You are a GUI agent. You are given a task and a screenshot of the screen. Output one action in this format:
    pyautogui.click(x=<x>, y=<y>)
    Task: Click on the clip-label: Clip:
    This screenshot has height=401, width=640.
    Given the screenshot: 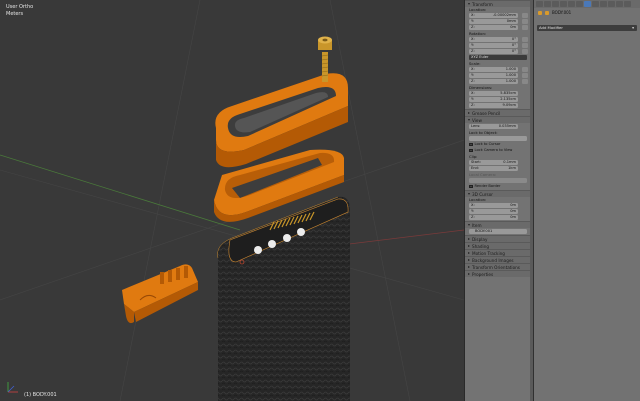 What is the action you would take?
    pyautogui.click(x=473, y=156)
    